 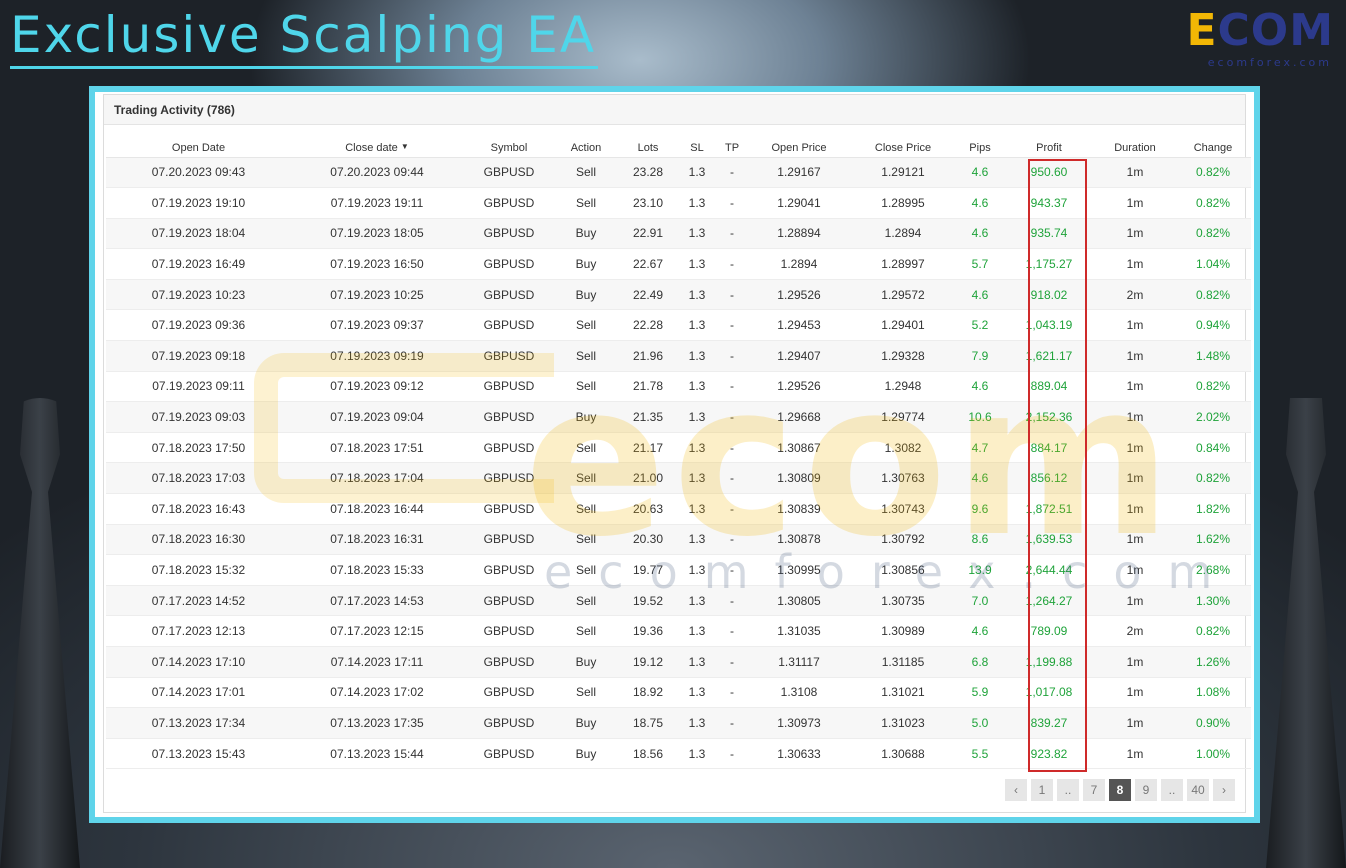 What do you see at coordinates (1238, 38) in the screenshot?
I see `ecom-logo: ECOM ecomforex.com` at bounding box center [1238, 38].